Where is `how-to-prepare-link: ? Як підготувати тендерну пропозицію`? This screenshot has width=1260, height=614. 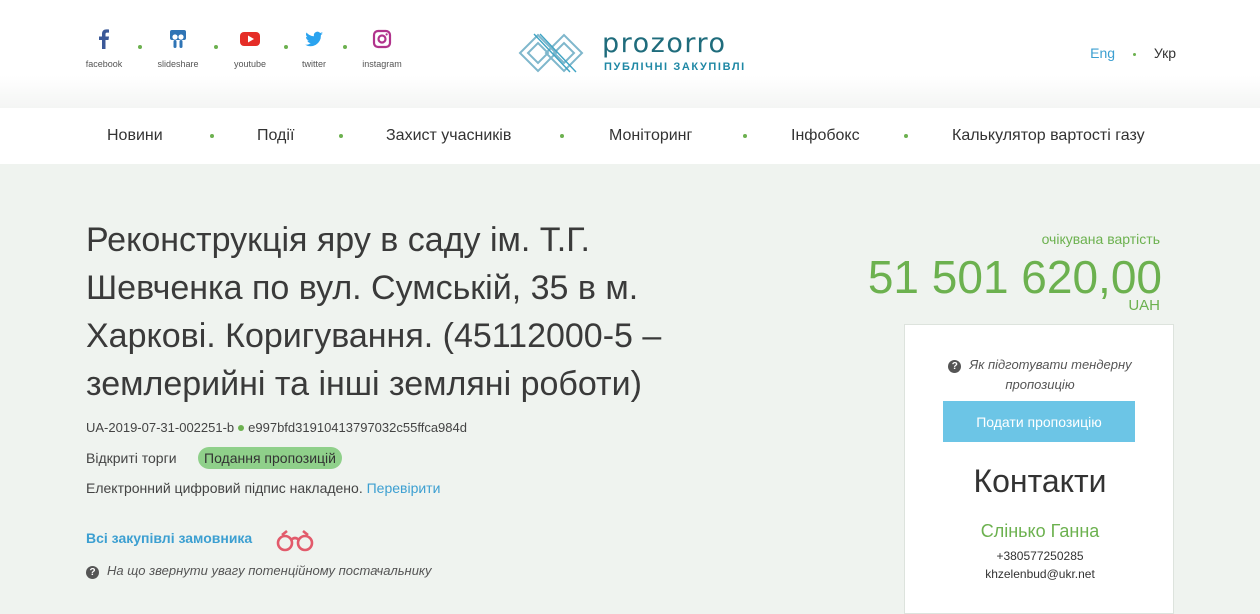 how-to-prepare-link: ? Як підготувати тендерну пропозицію is located at coordinates (1040, 375).